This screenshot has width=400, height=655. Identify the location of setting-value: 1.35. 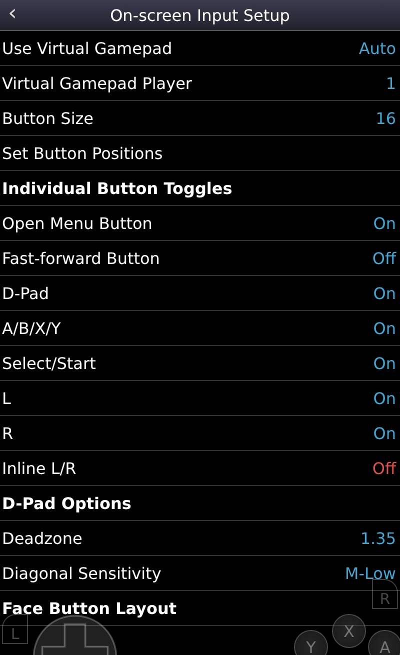
(378, 538).